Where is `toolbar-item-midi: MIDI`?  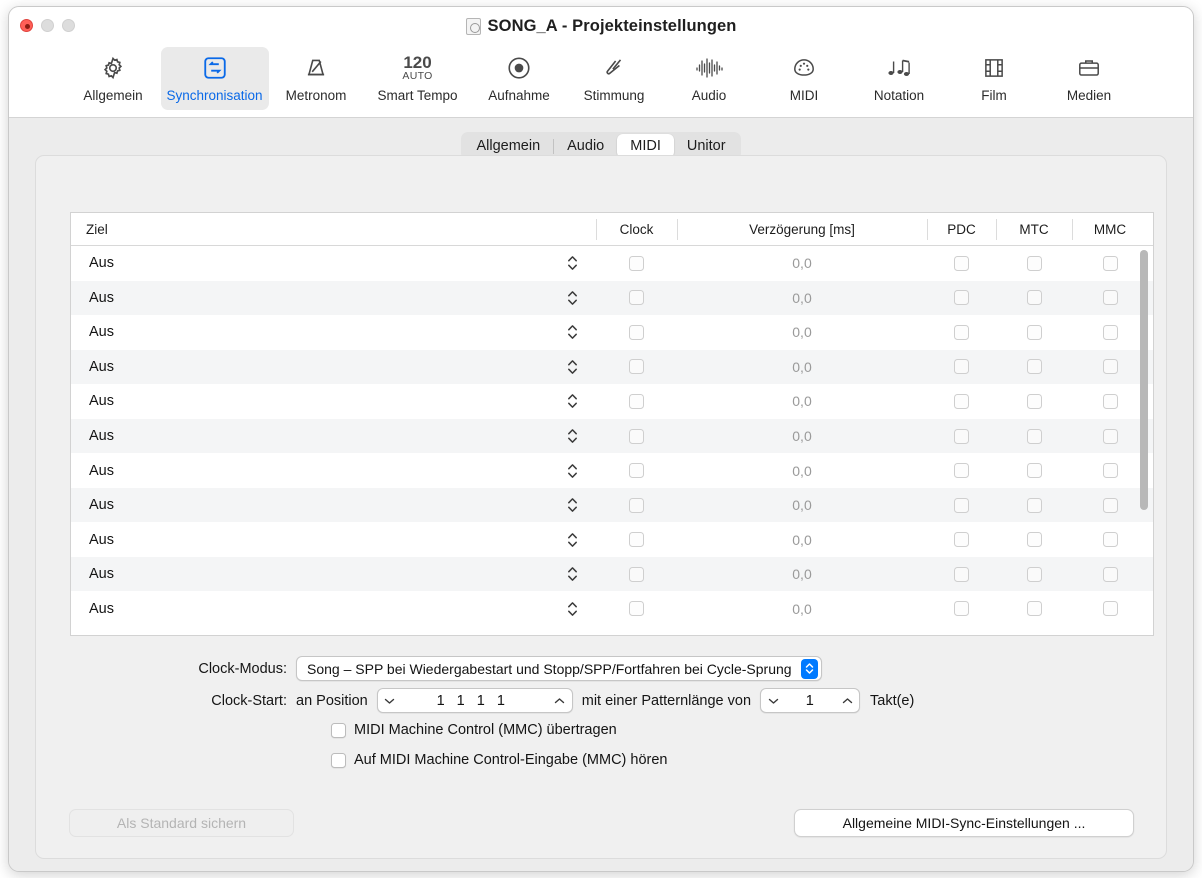 toolbar-item-midi: MIDI is located at coordinates (804, 78).